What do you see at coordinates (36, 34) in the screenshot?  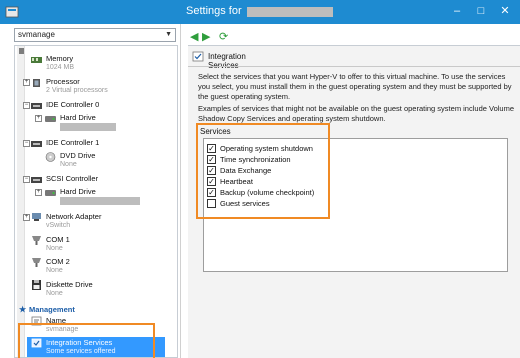 I see `vm-select-value: svmanage` at bounding box center [36, 34].